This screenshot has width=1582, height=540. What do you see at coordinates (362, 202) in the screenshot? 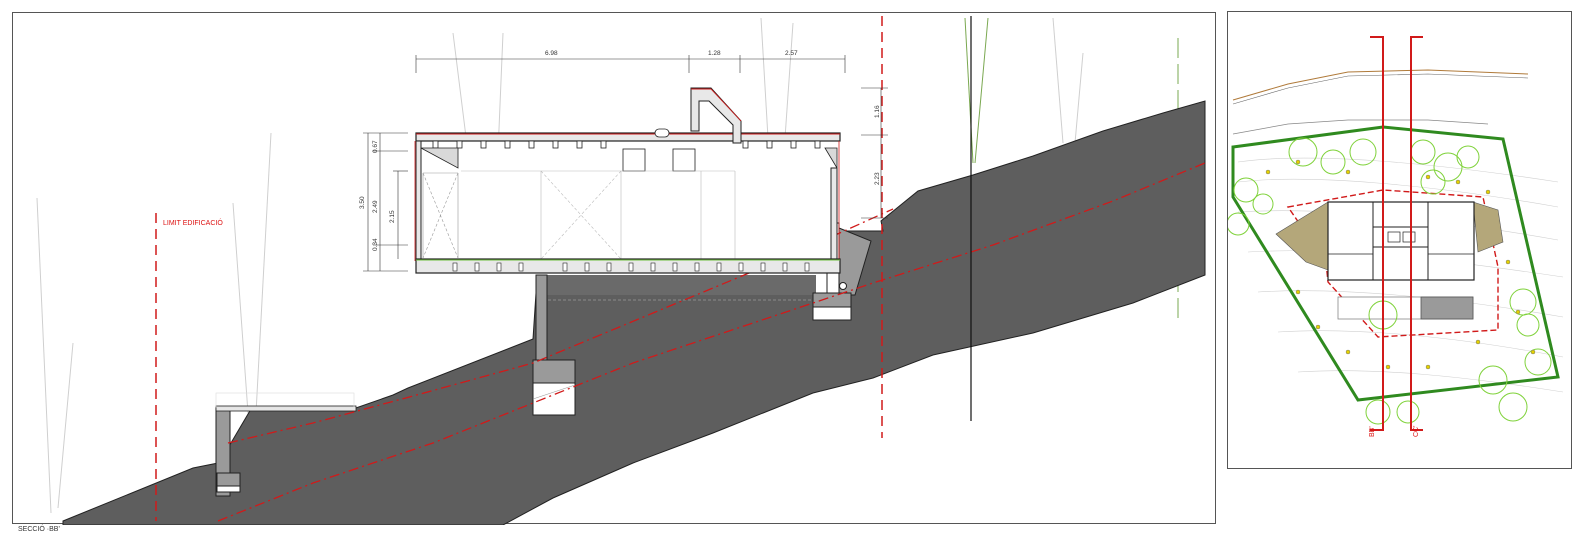
I see `dim-left-2: 3.50` at bounding box center [362, 202].